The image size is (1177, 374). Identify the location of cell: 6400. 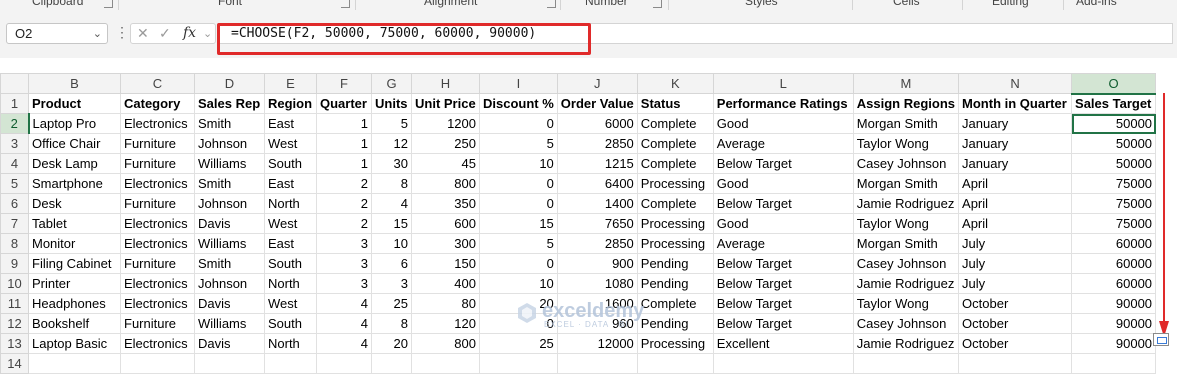
(597, 183).